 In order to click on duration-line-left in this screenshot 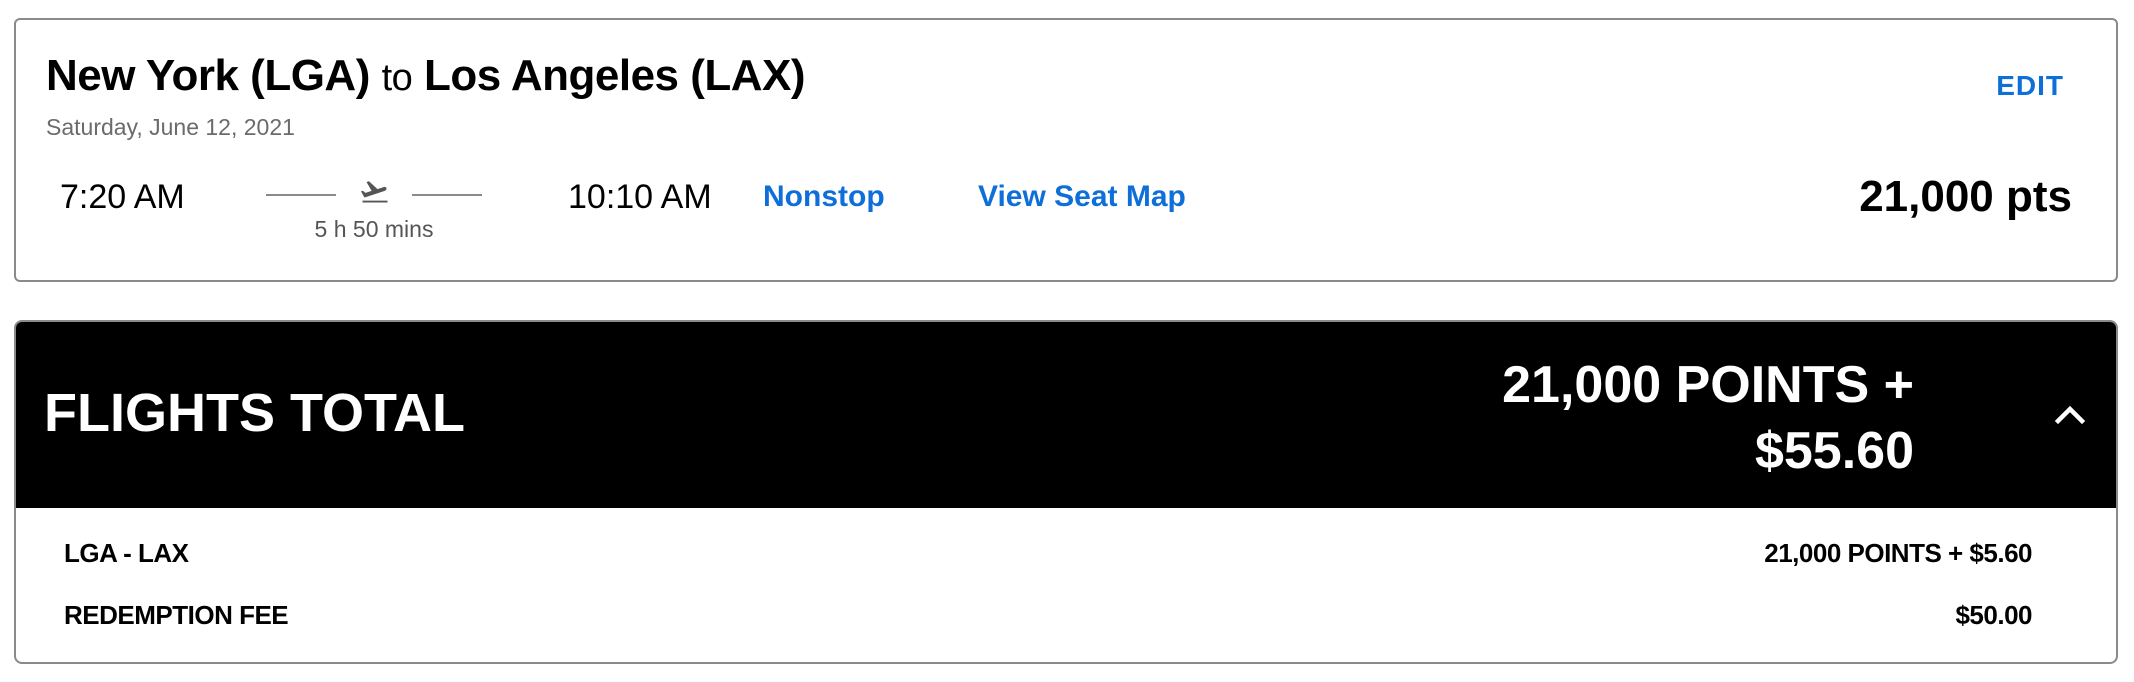, I will do `click(301, 195)`.